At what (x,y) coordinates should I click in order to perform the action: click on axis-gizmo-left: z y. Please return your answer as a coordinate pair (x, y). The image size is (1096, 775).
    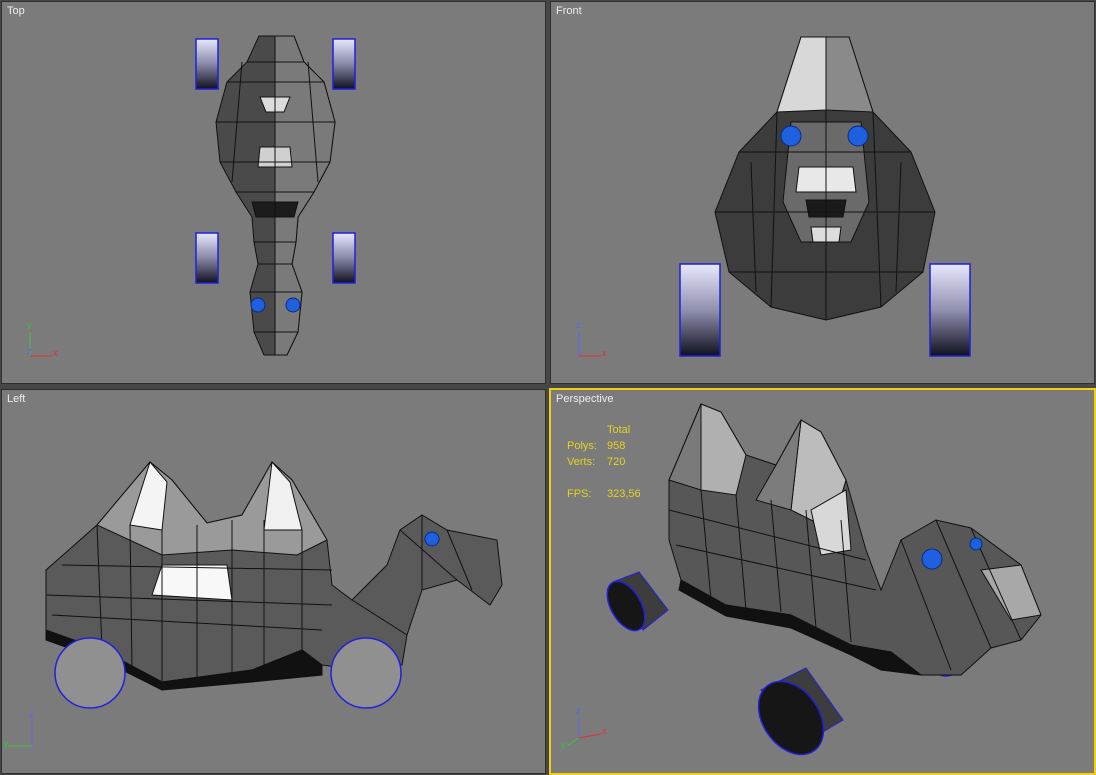
    Looking at the image, I should click on (24, 731).